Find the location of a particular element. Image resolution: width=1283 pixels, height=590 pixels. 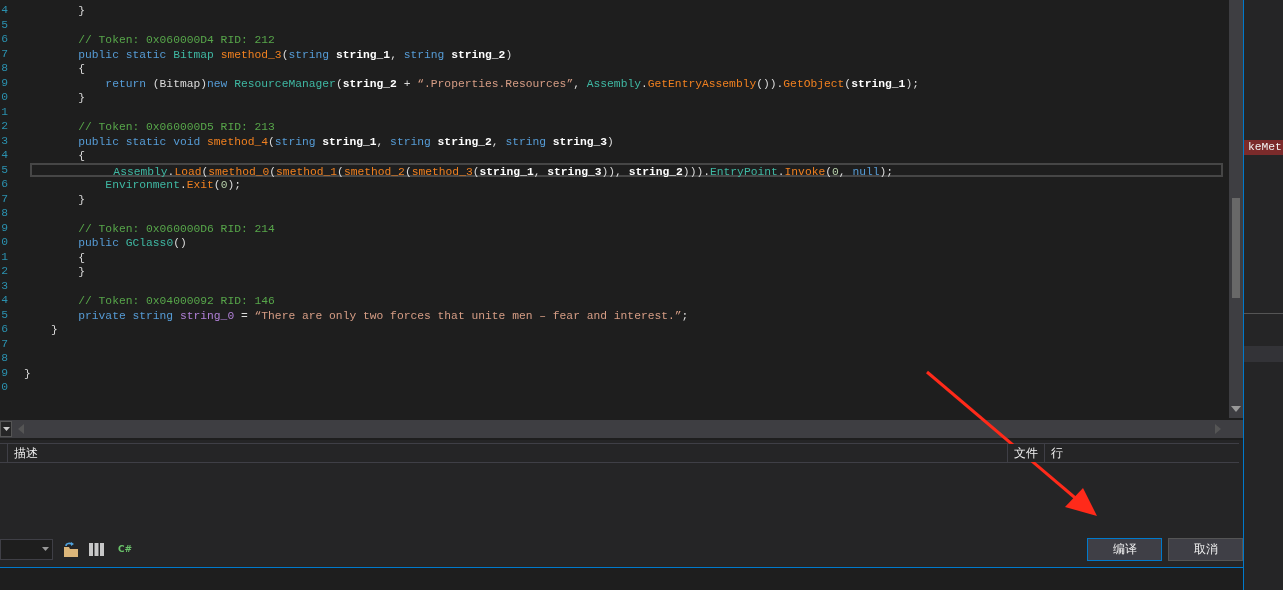

dialog-button: 编译 is located at coordinates (1124, 549).